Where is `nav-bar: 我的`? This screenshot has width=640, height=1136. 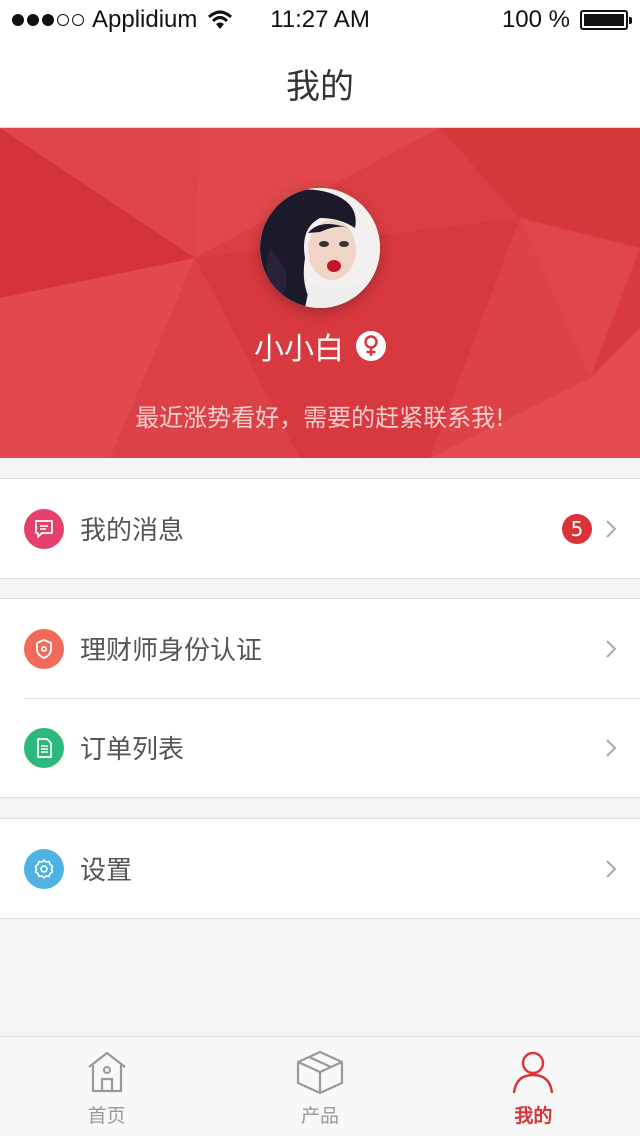
nav-bar: 我的 is located at coordinates (320, 84).